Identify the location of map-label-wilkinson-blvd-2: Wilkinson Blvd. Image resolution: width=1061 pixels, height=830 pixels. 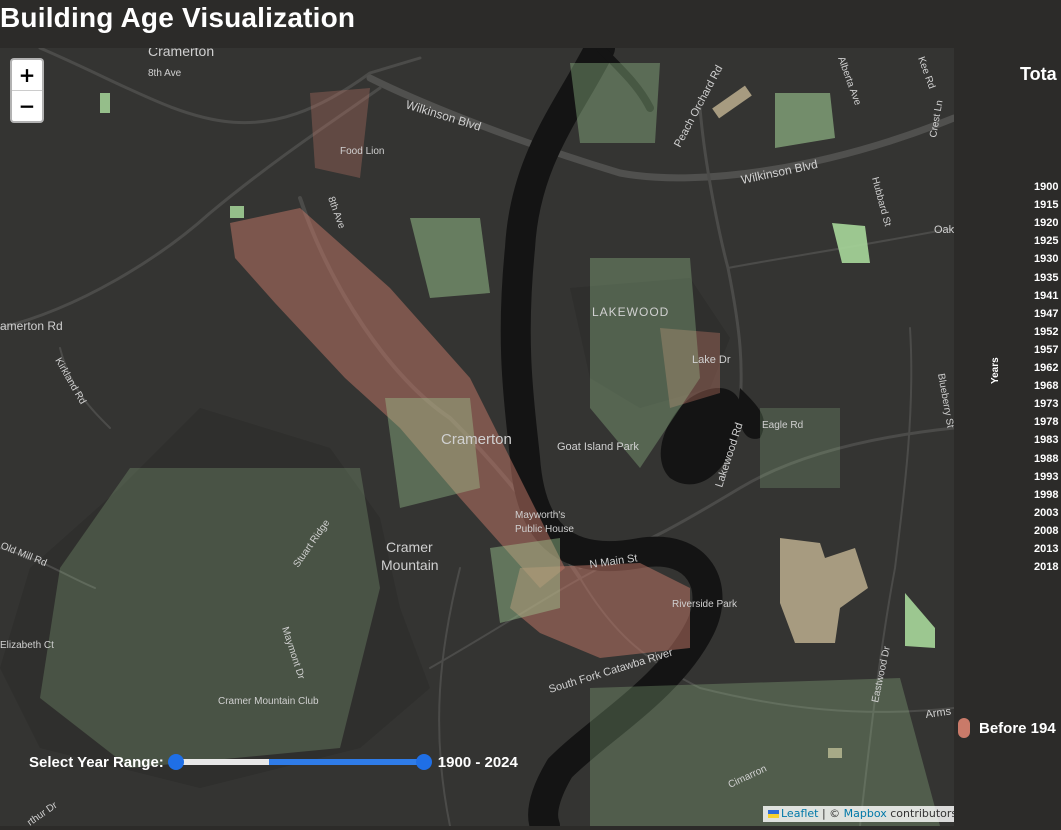
(779, 172).